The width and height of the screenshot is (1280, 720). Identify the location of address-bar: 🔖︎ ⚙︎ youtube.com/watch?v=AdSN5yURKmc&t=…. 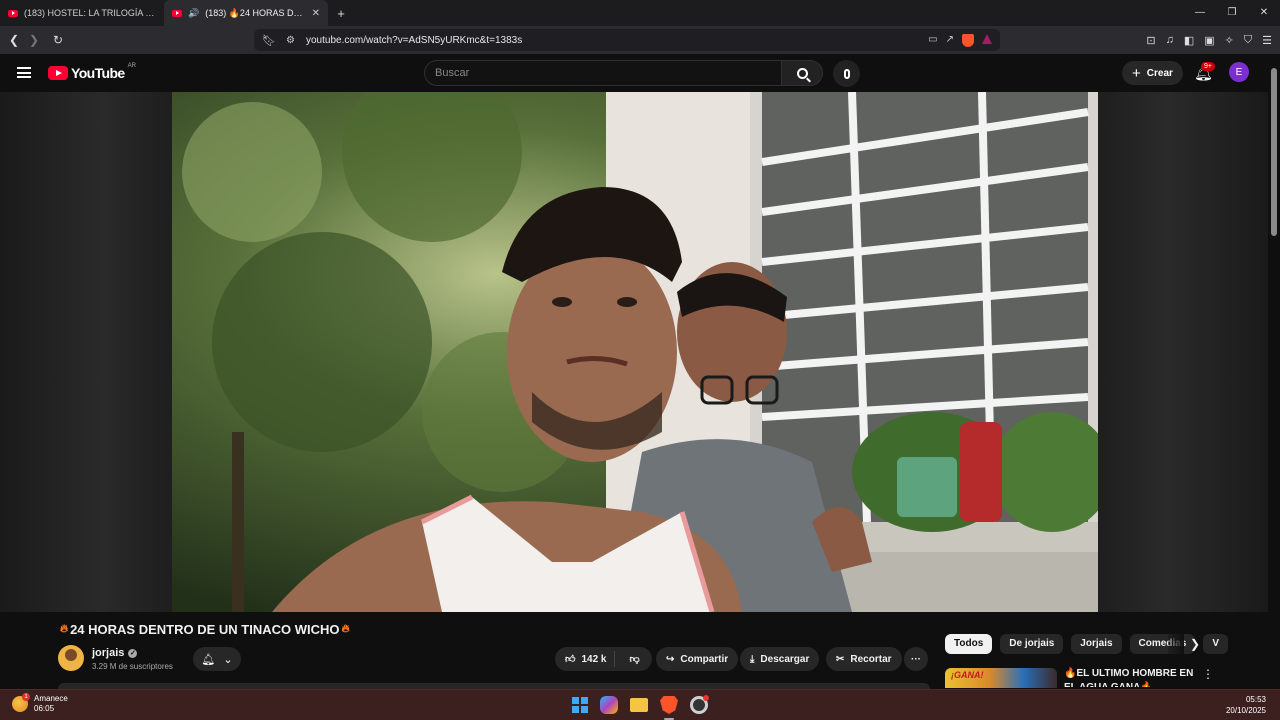
(627, 40).